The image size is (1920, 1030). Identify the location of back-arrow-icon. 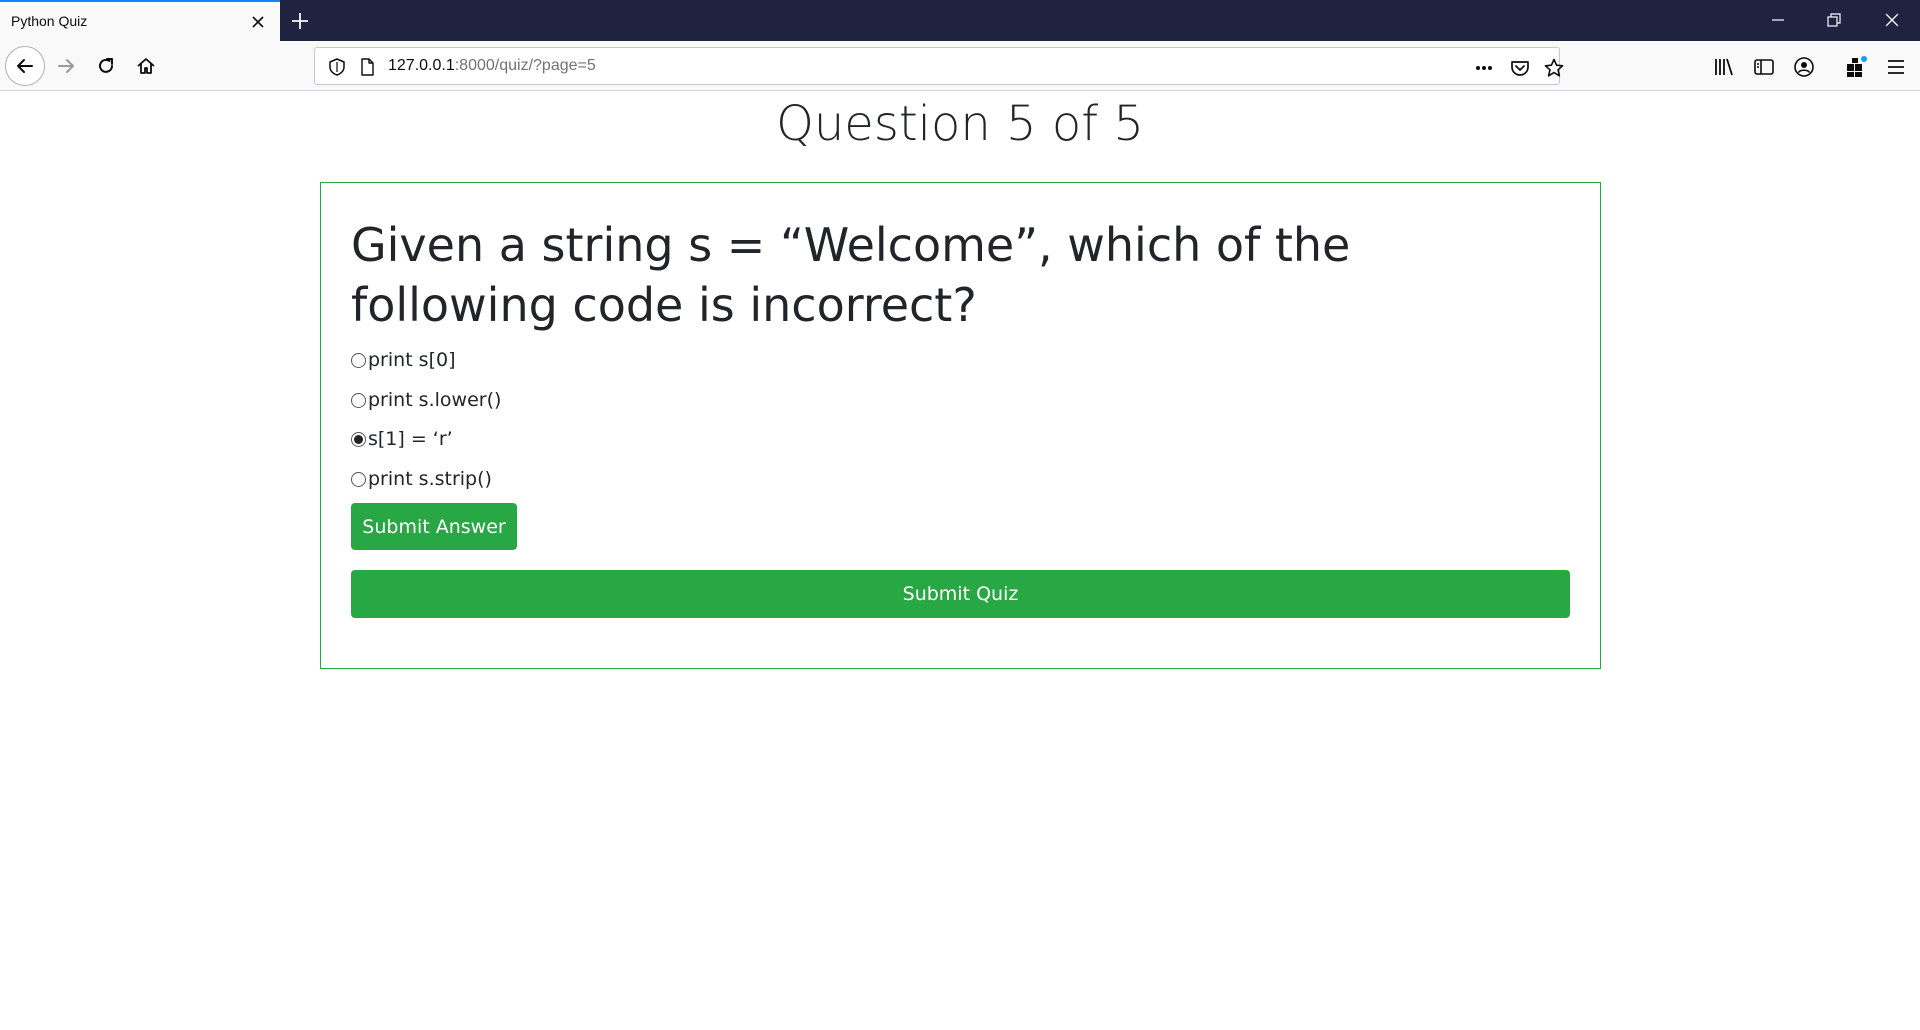
(25, 66).